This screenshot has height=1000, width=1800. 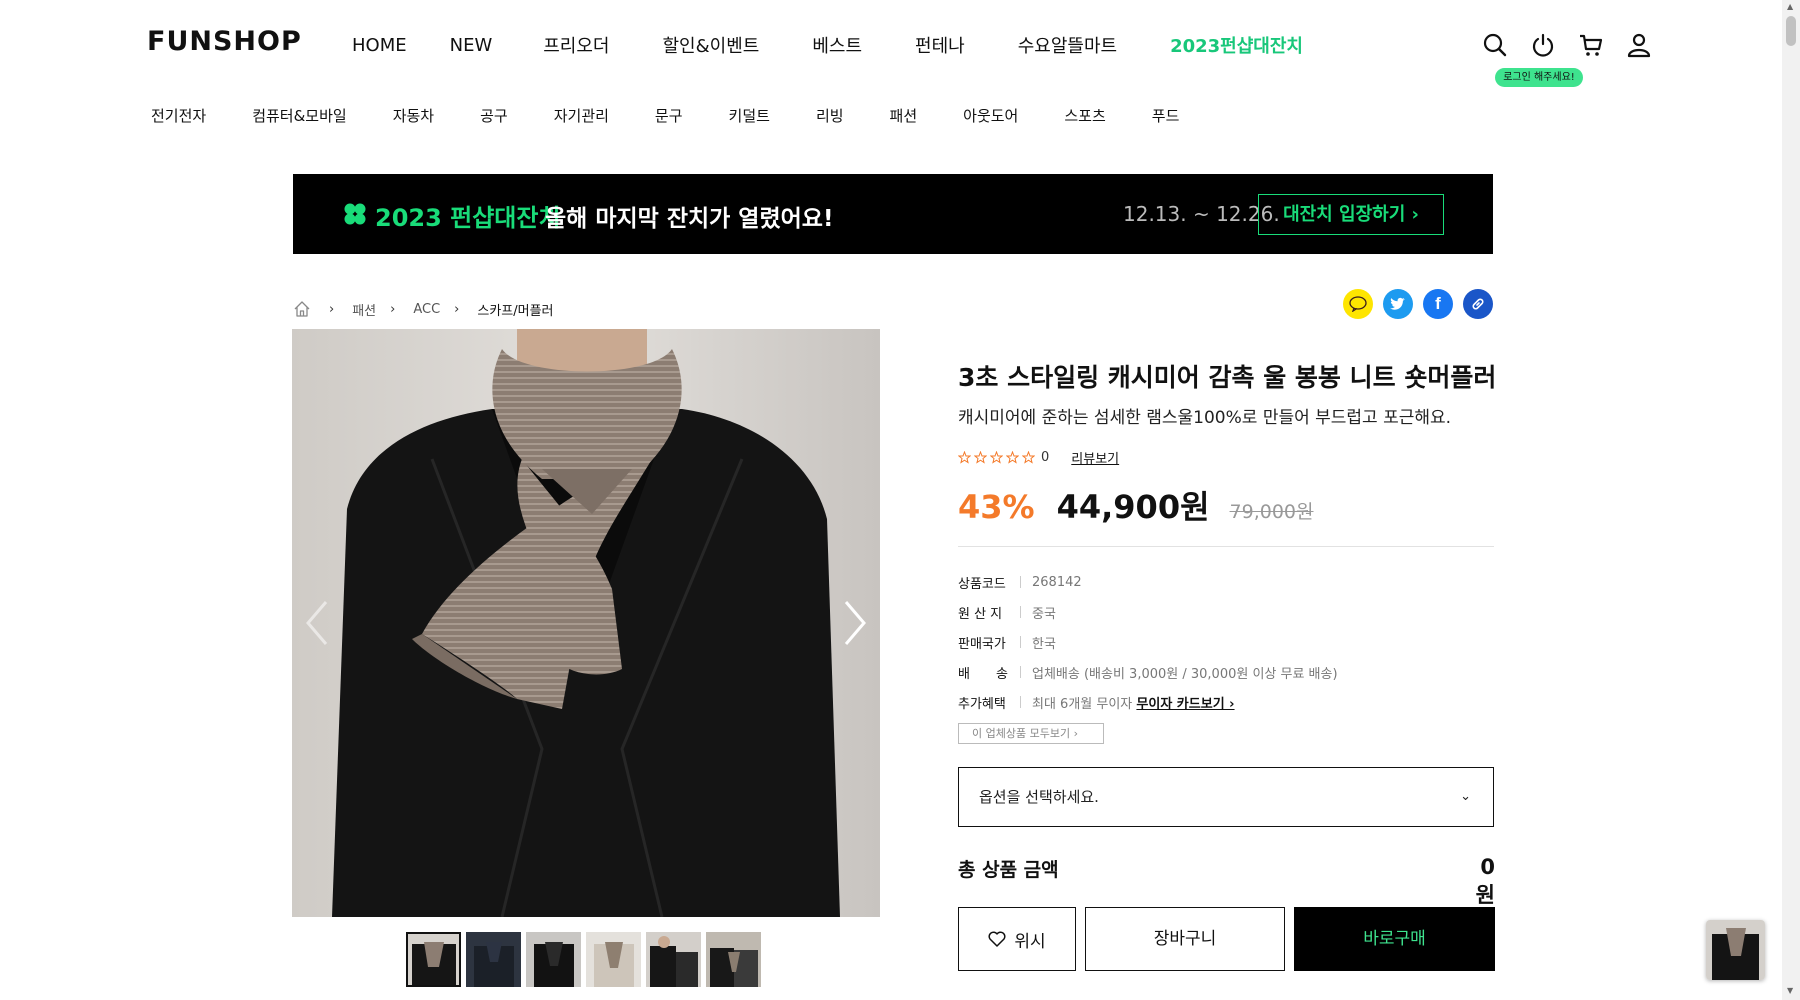 What do you see at coordinates (711, 45) in the screenshot?
I see `nav-sale-event: 할인&이벤트` at bounding box center [711, 45].